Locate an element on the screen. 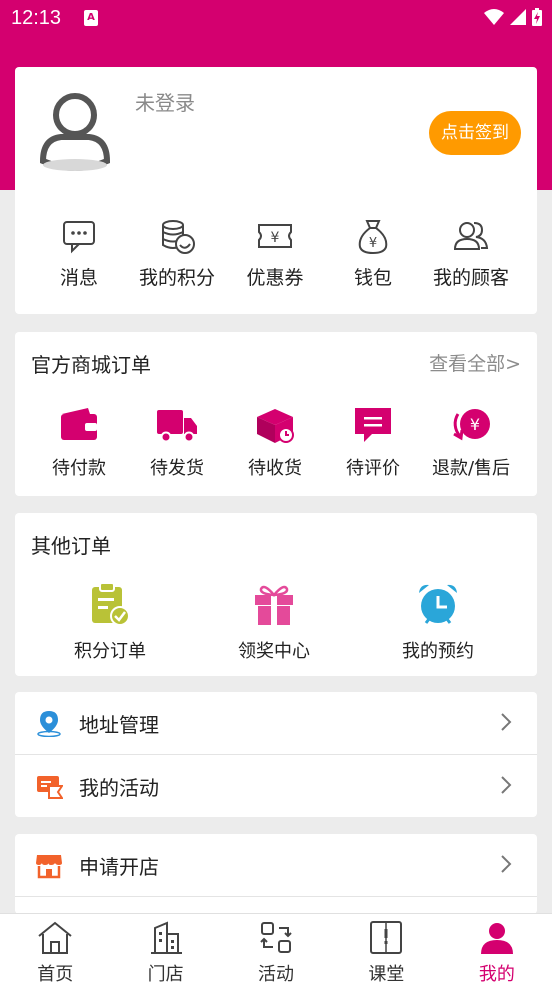  order-pending-review: 待评价 is located at coordinates (373, 442).